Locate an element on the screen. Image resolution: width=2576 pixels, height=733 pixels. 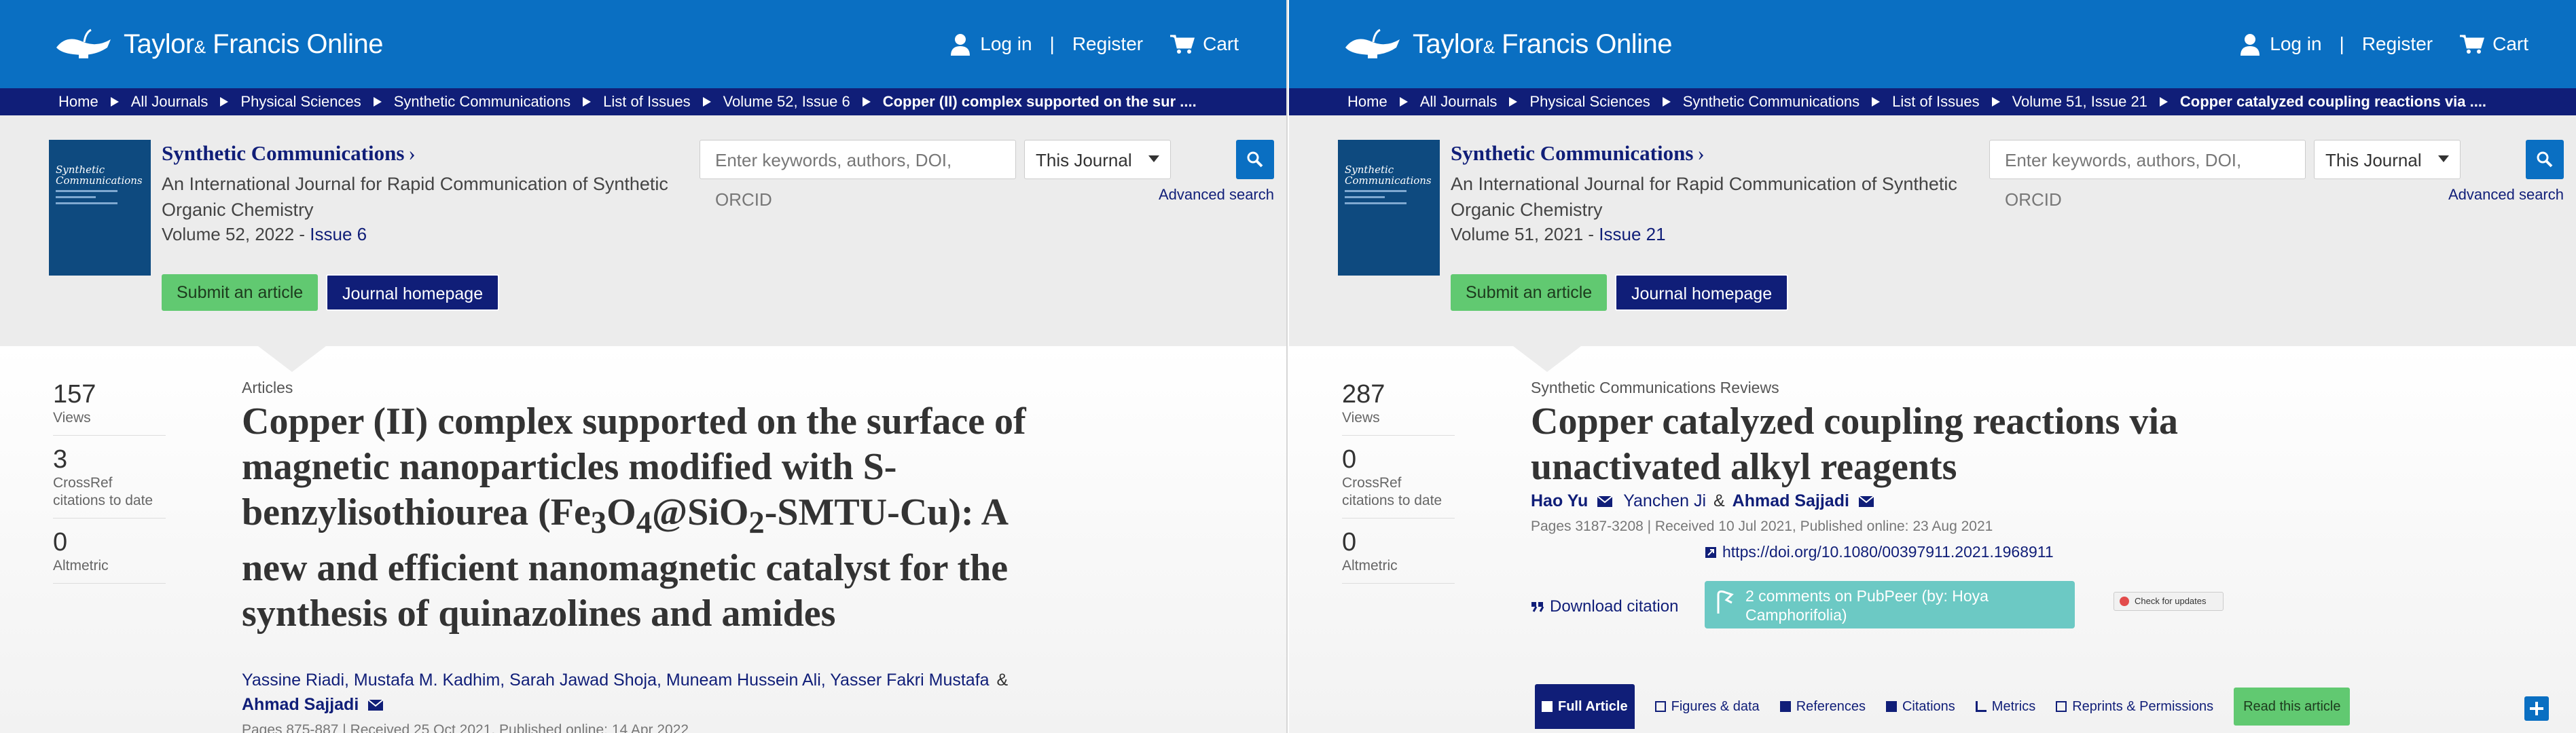
author-link: Mustafa M. Kadhim, is located at coordinates (429, 681).